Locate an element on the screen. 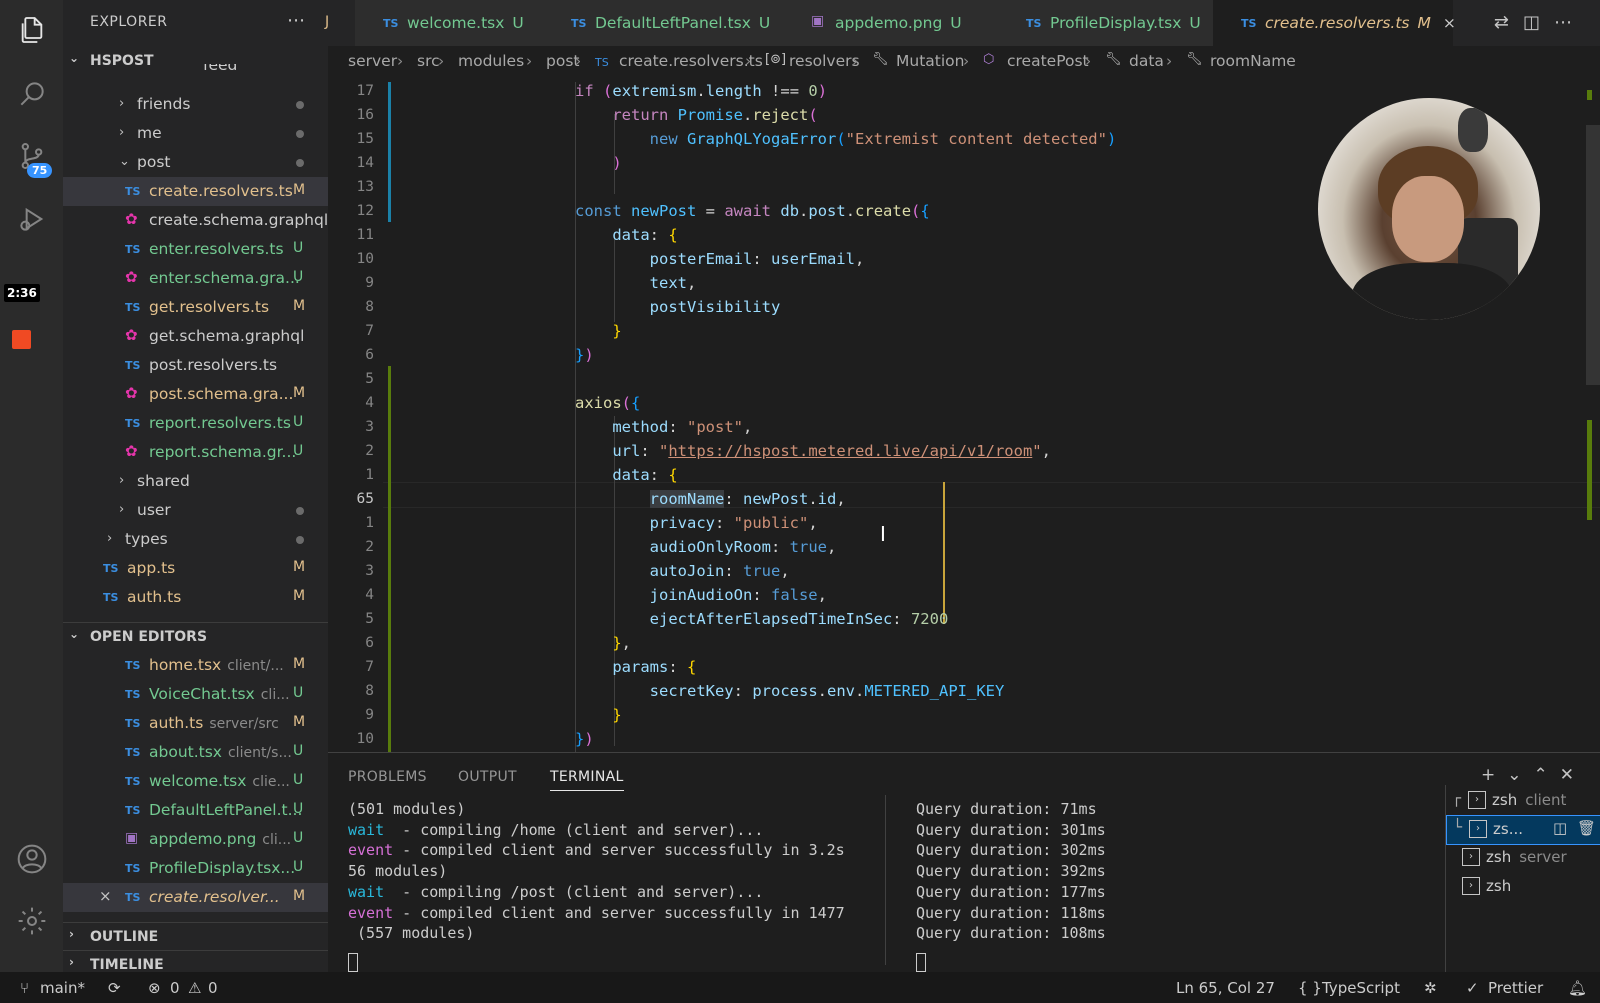  editor-tab: TS create.resolvers.ts M × is located at coordinates (1334, 23).